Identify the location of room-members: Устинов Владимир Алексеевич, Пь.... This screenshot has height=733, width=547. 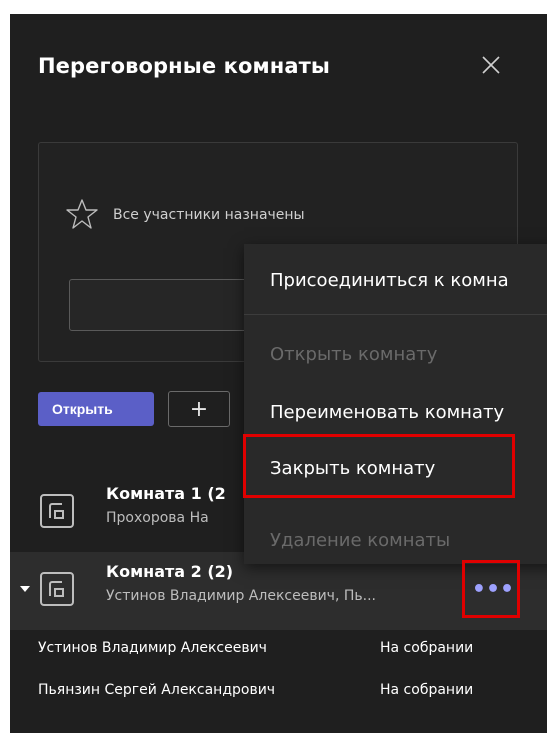
(241, 596).